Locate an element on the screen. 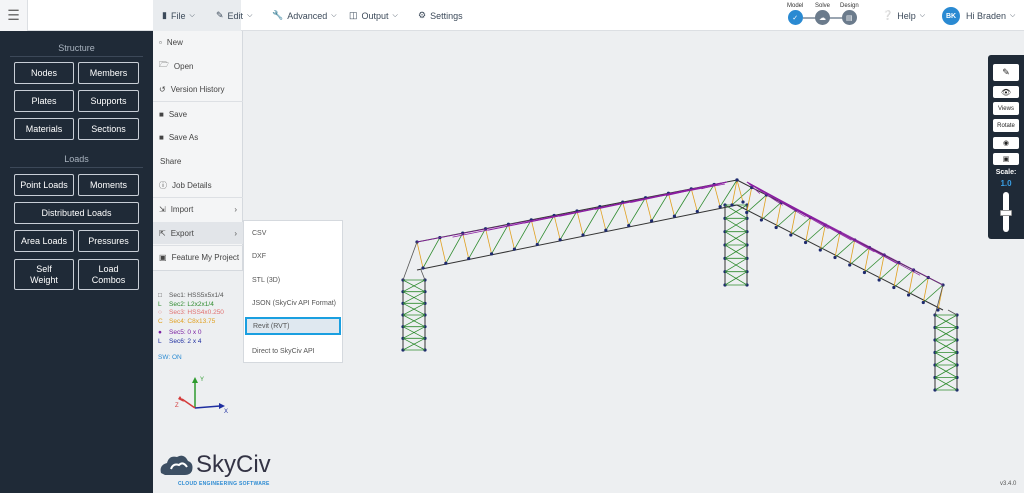 Image resolution: width=1024 pixels, height=493 pixels. area-loads-button: Area Loads is located at coordinates (44, 241).